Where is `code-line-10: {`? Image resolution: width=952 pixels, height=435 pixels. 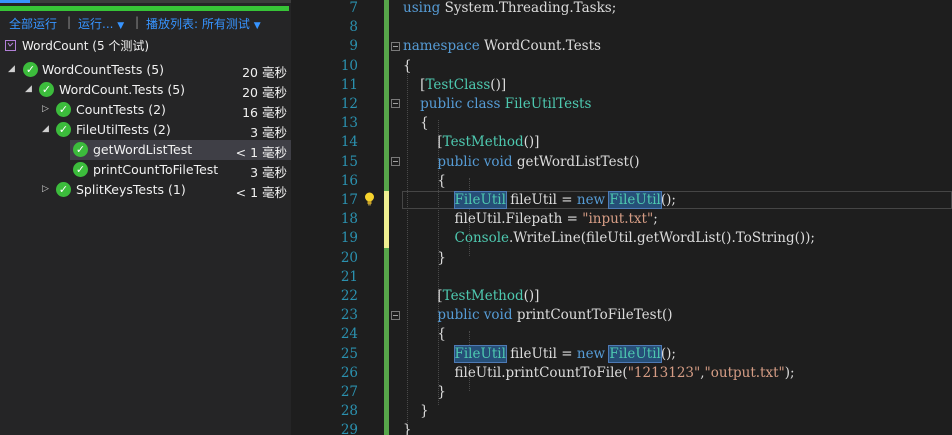 code-line-10: { is located at coordinates (407, 66).